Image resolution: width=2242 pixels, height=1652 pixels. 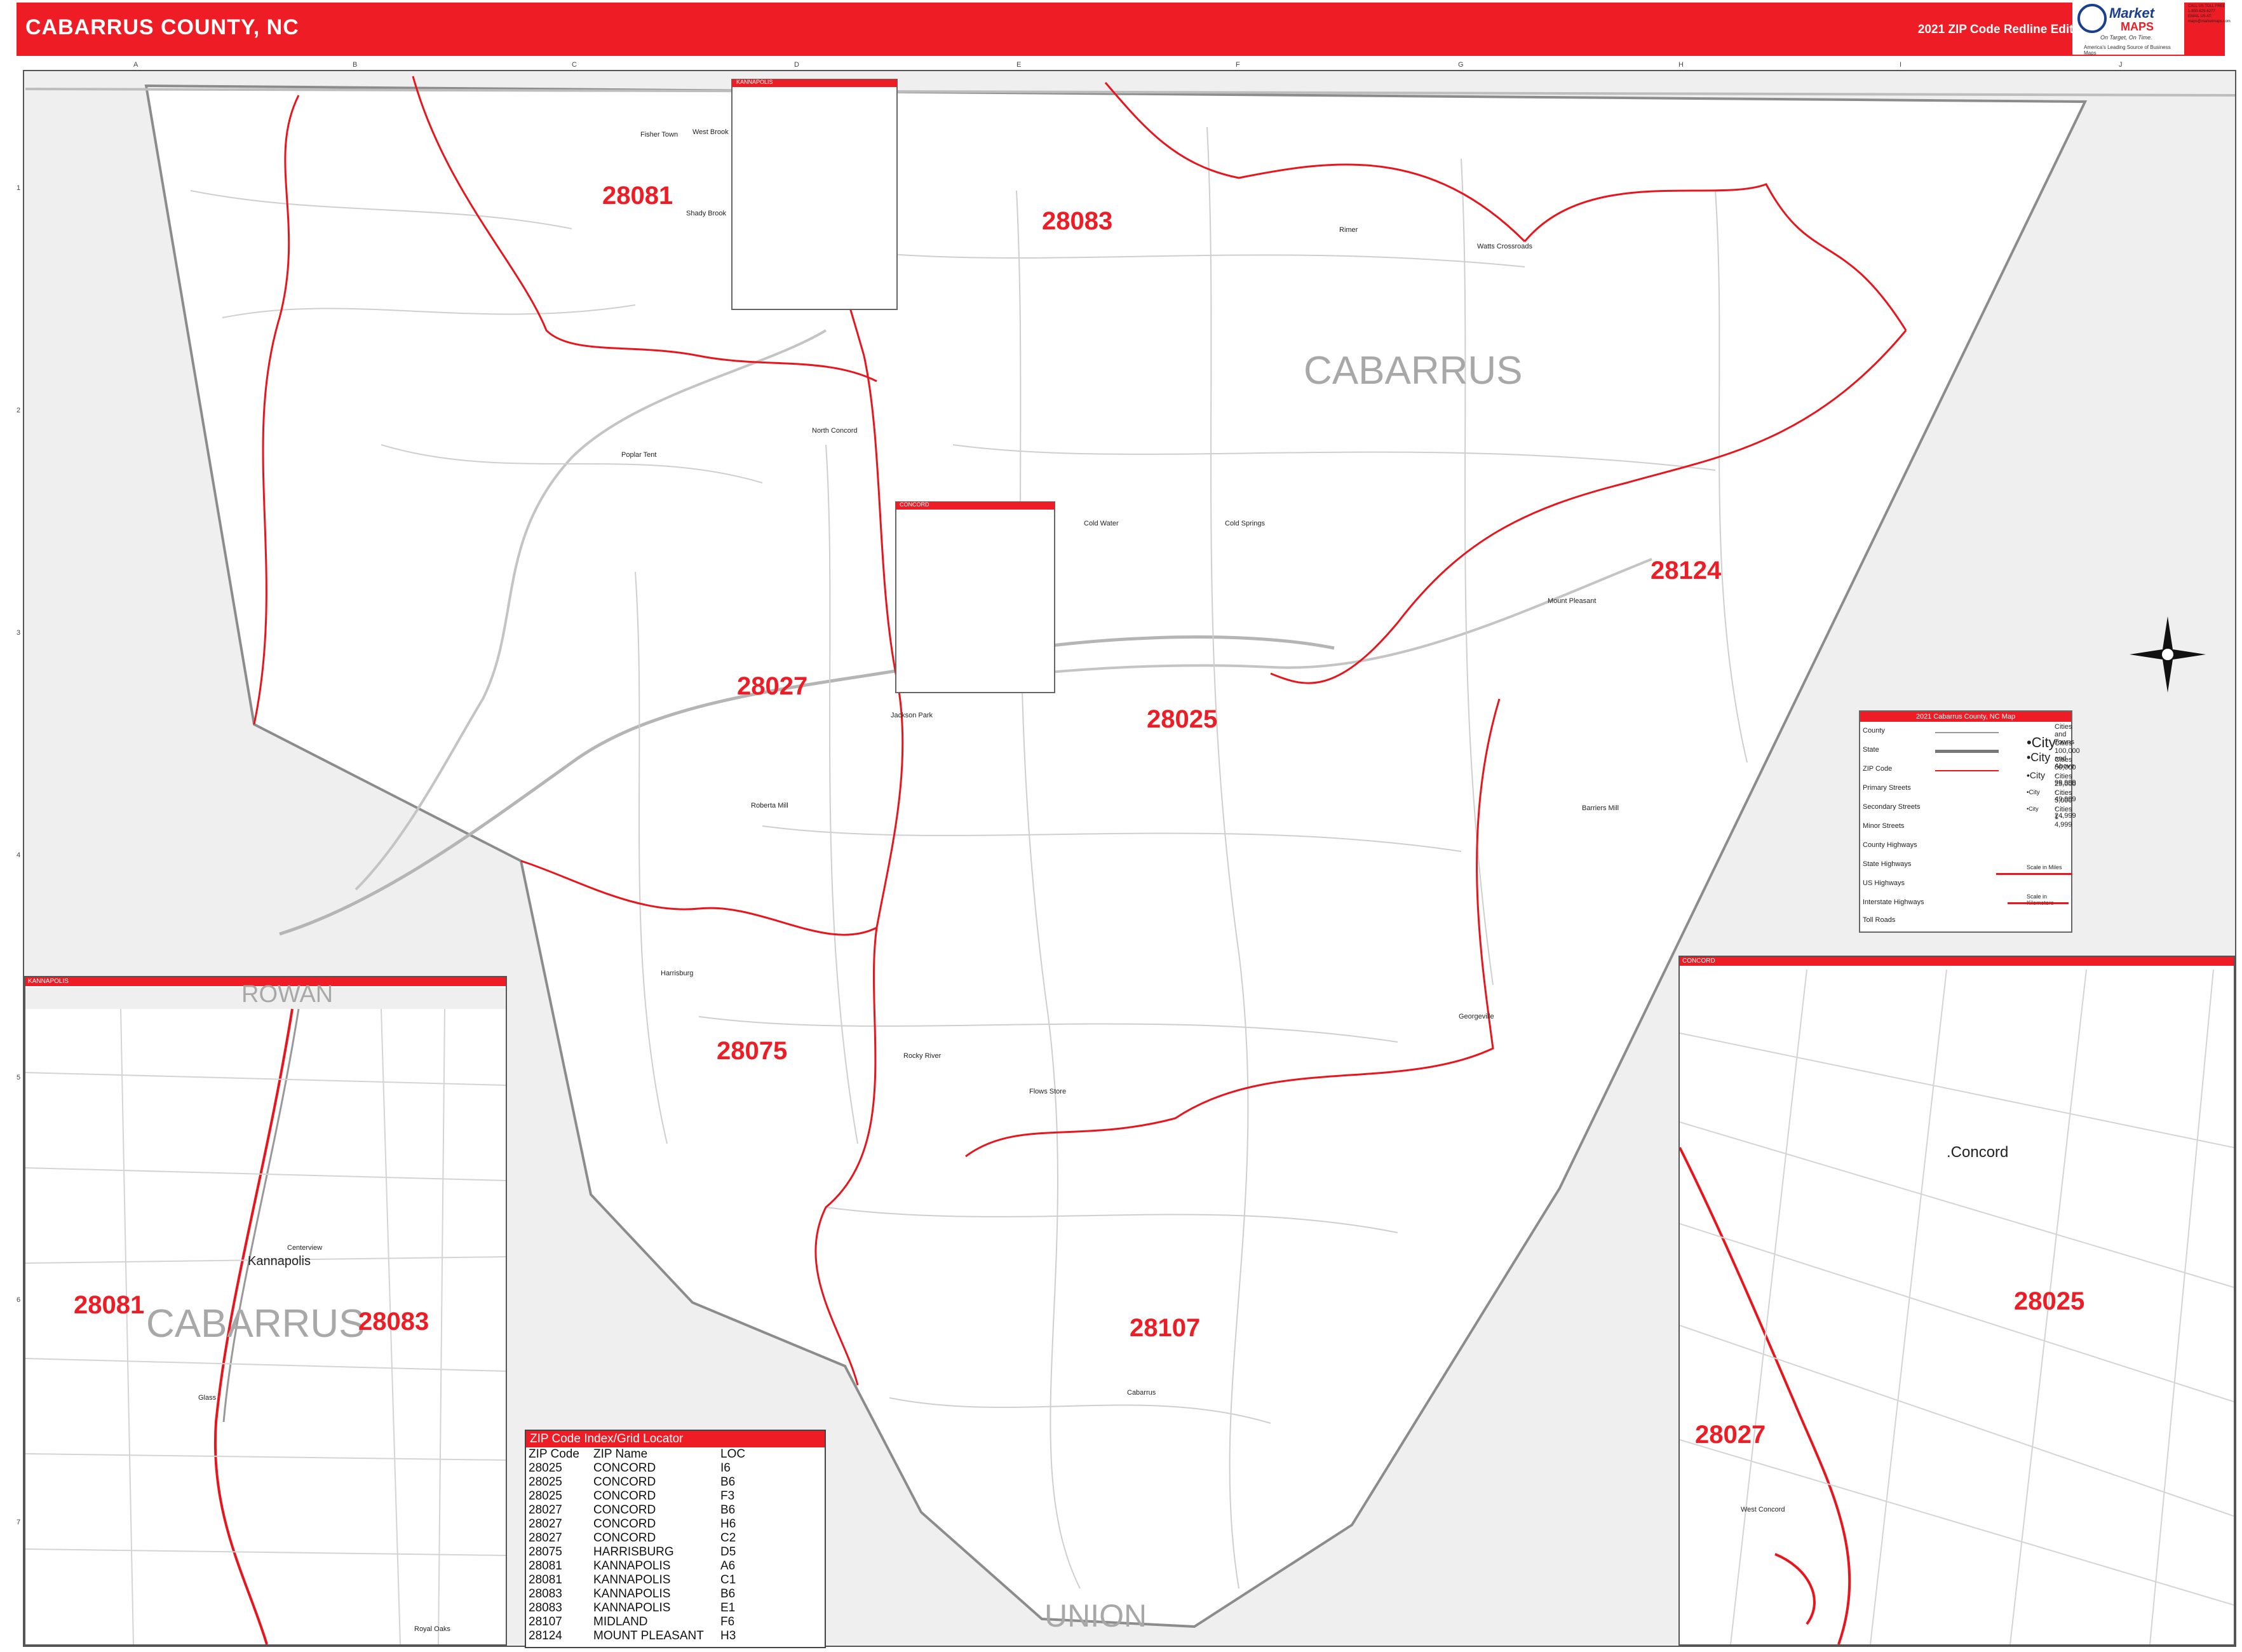 What do you see at coordinates (1141, 1393) in the screenshot?
I see `place-label: Cabarrus` at bounding box center [1141, 1393].